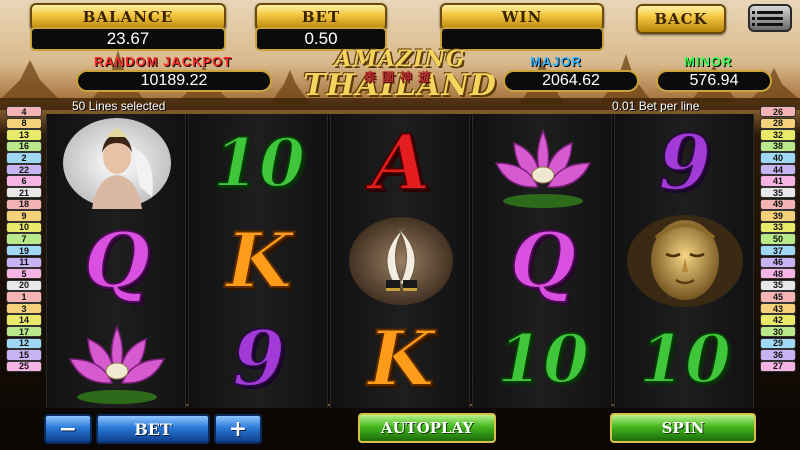 Image resolution: width=800 pixels, height=450 pixels. I want to click on left-payline-column: 4 8 13 16 2 22 6 21 18 9 10 7 19 11 5 20 1 3 14 17 12 15 25, so click(24, 239).